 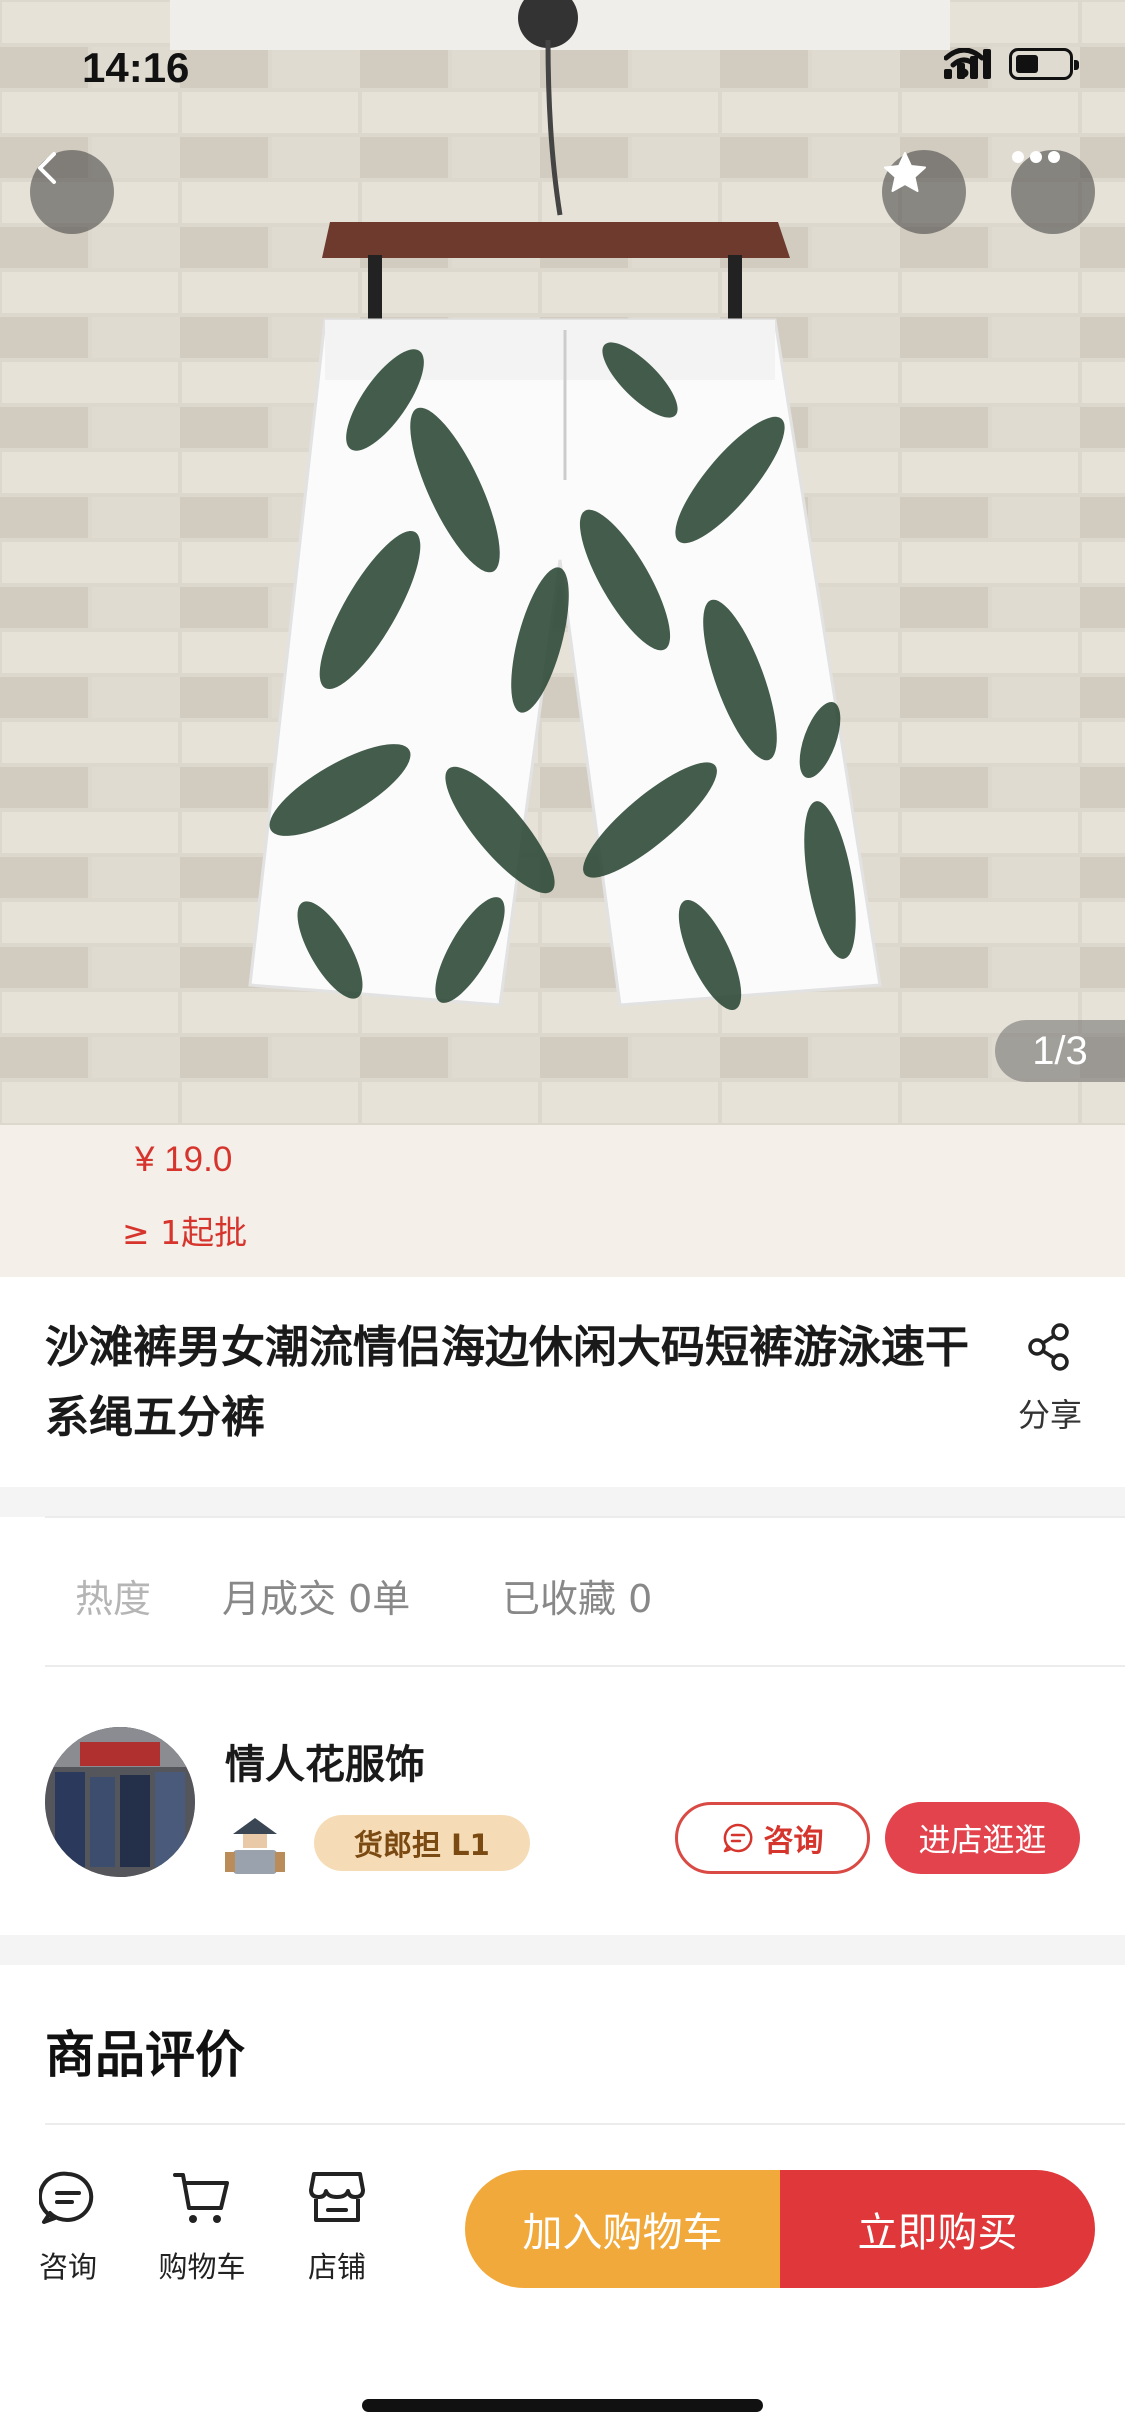 What do you see at coordinates (422, 1843) in the screenshot?
I see `shop-level-badge: 货郎担 L1` at bounding box center [422, 1843].